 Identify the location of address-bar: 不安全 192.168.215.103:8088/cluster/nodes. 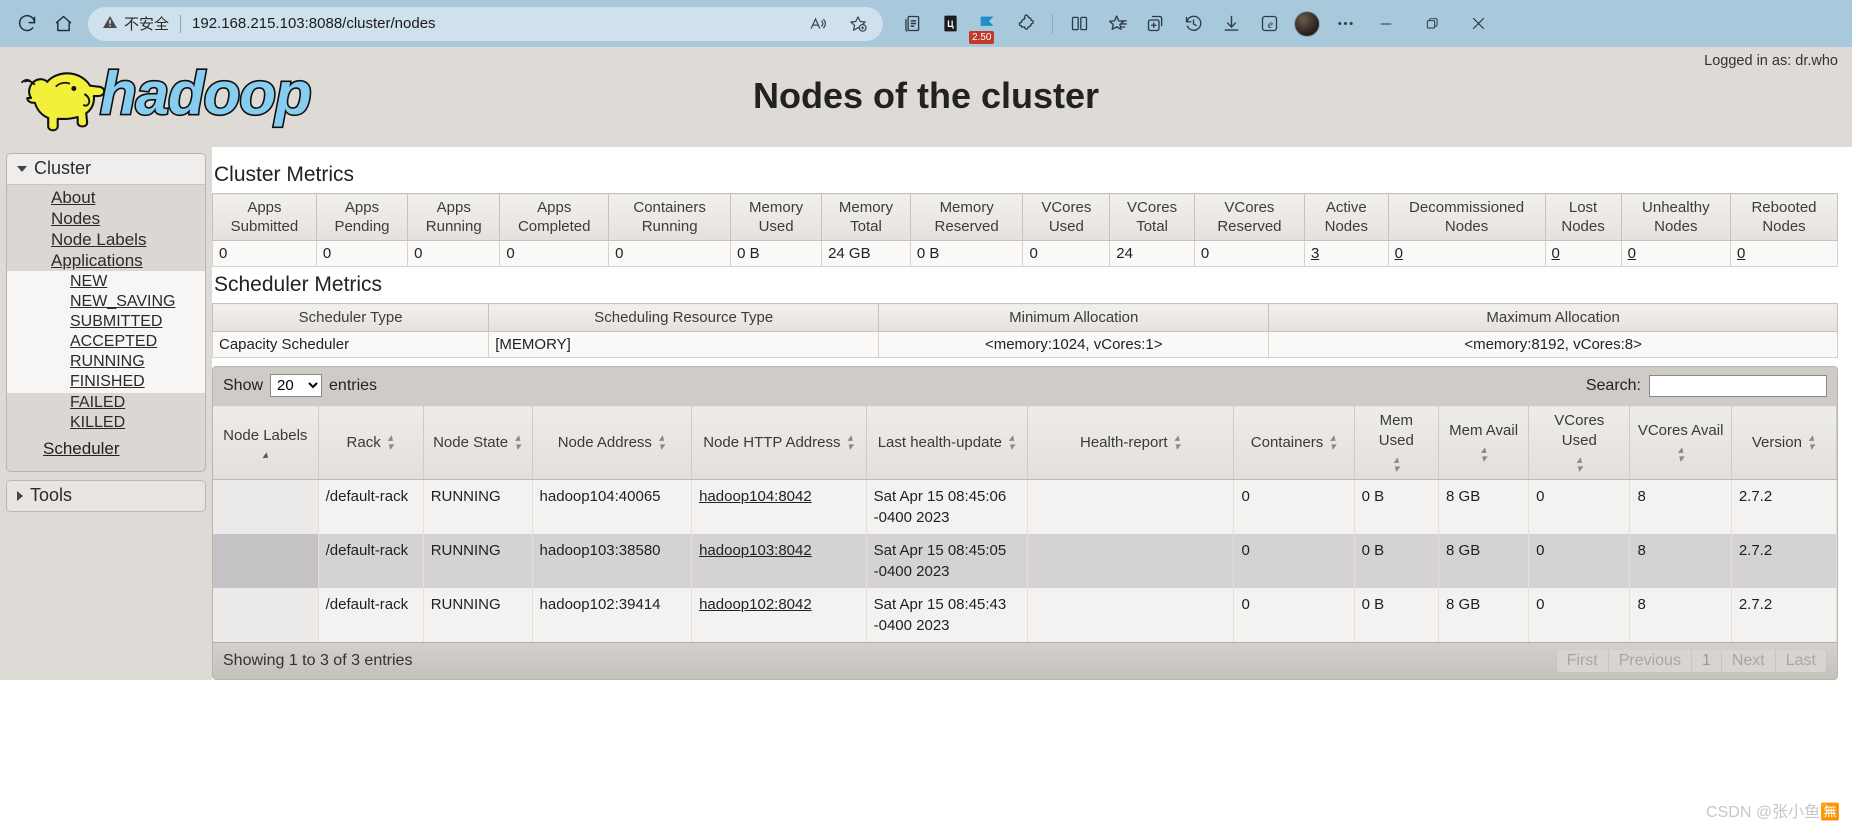
(485, 23).